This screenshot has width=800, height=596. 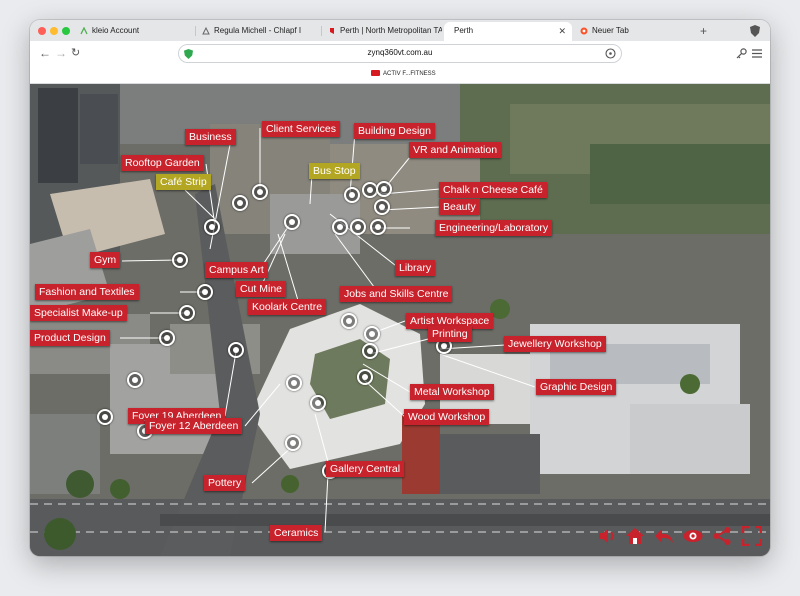 I want to click on hotspot-client-services, so click(x=240, y=203).